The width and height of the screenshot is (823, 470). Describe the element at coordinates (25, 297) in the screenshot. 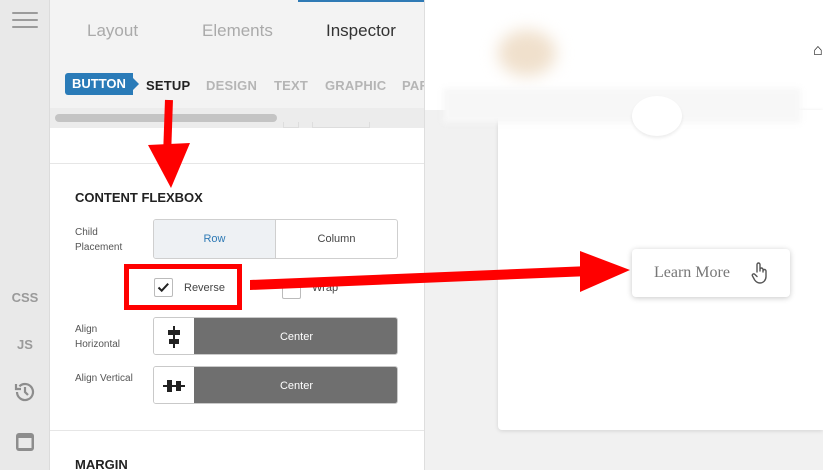

I see `css-button: CSS` at that location.